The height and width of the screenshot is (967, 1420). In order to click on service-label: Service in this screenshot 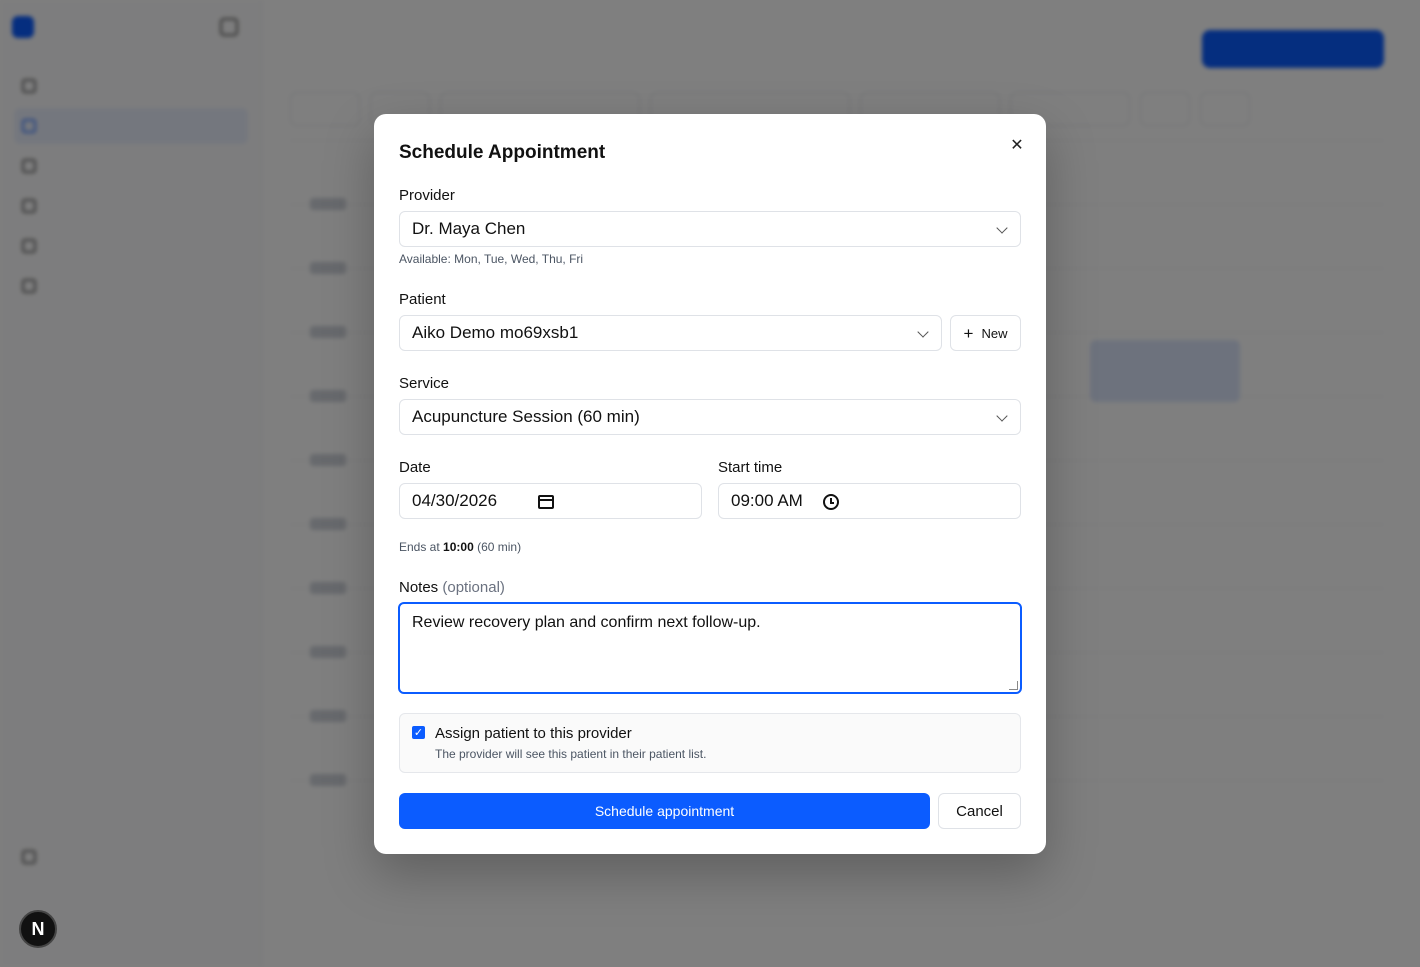, I will do `click(424, 383)`.